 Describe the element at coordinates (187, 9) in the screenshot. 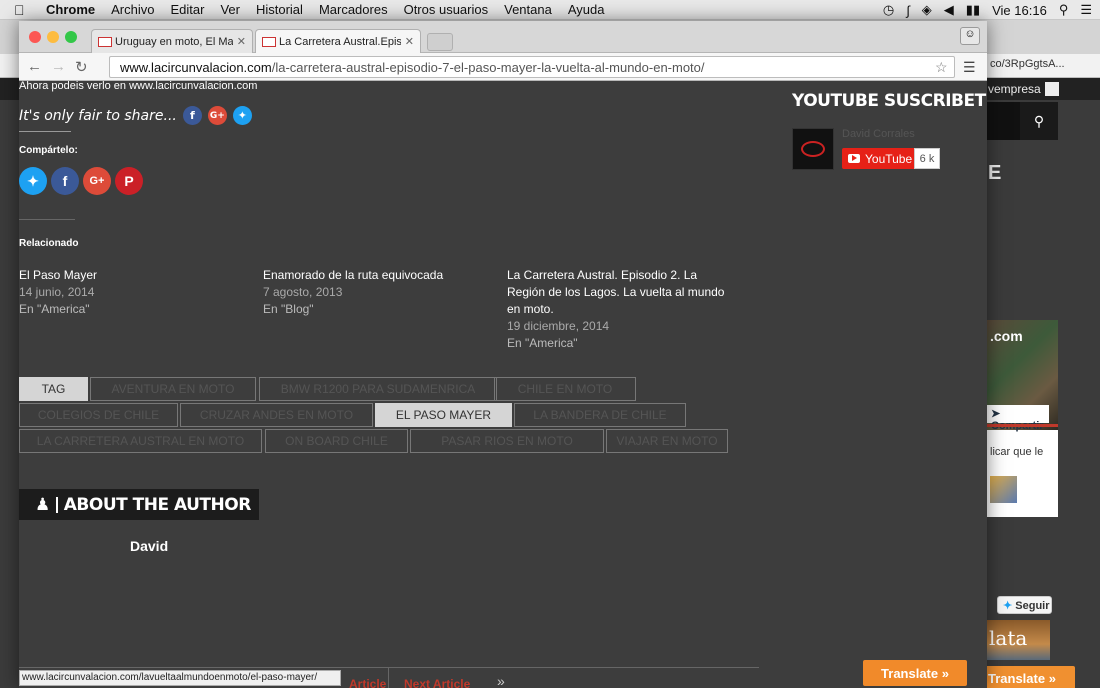

I see `menu-editar: Editar` at that location.